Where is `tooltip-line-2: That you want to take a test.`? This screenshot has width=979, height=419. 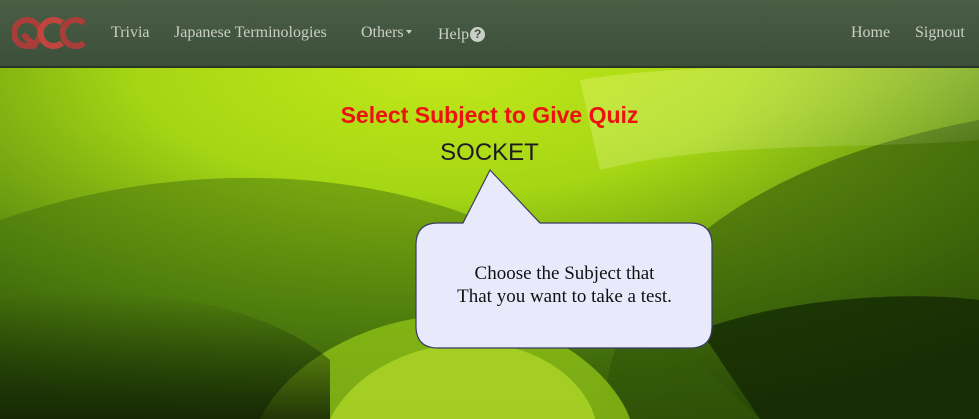 tooltip-line-2: That you want to take a test. is located at coordinates (564, 296).